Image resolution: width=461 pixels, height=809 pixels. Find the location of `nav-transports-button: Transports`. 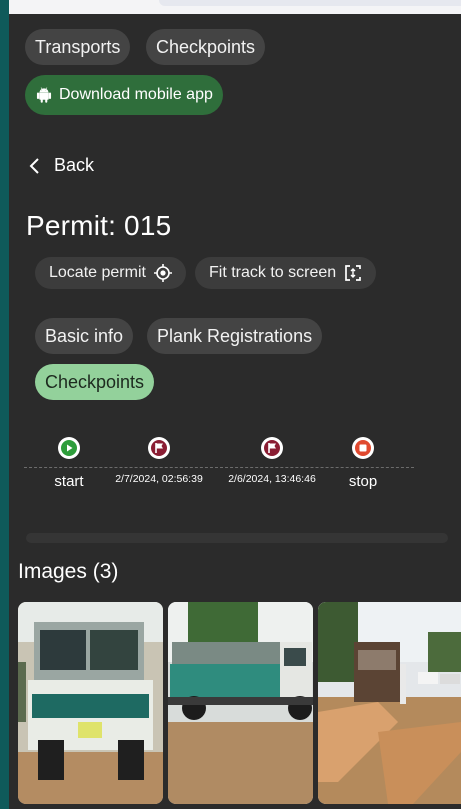

nav-transports-button: Transports is located at coordinates (78, 47).